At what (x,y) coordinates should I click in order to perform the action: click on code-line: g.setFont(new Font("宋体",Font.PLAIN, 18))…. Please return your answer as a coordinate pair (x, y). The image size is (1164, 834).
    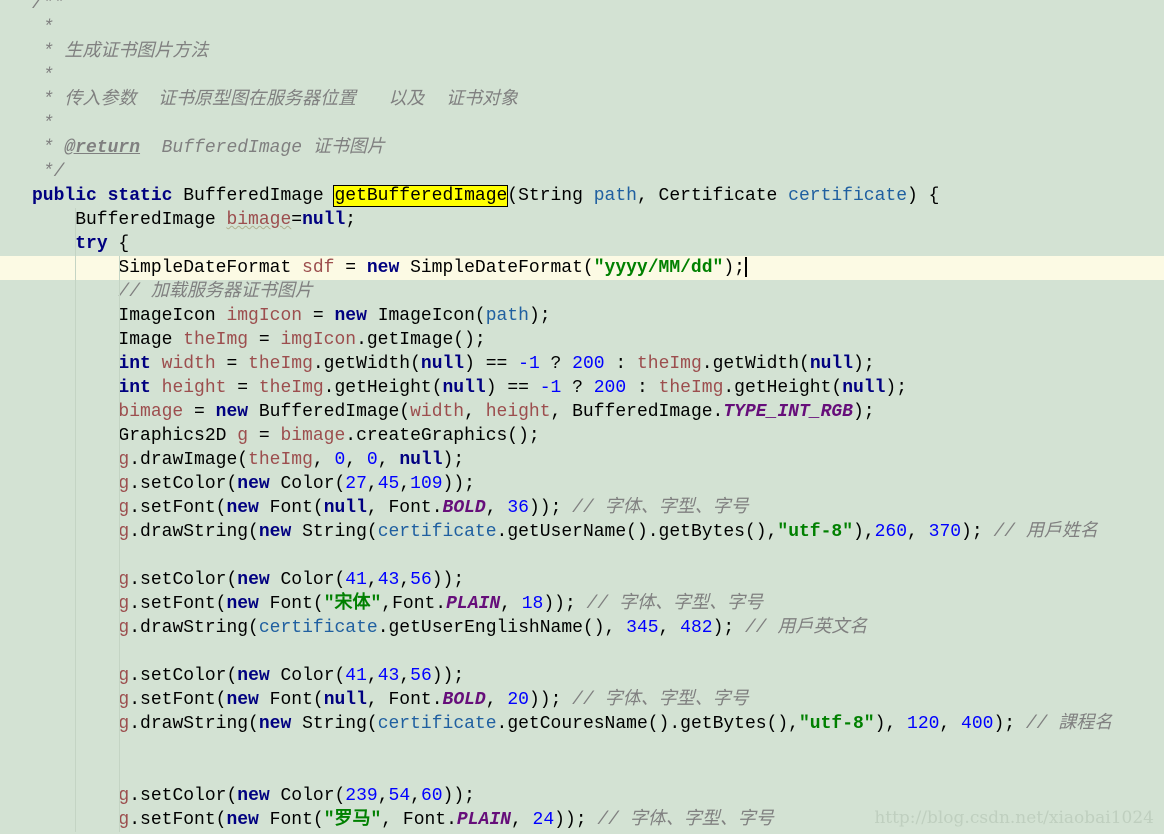
    Looking at the image, I should click on (582, 604).